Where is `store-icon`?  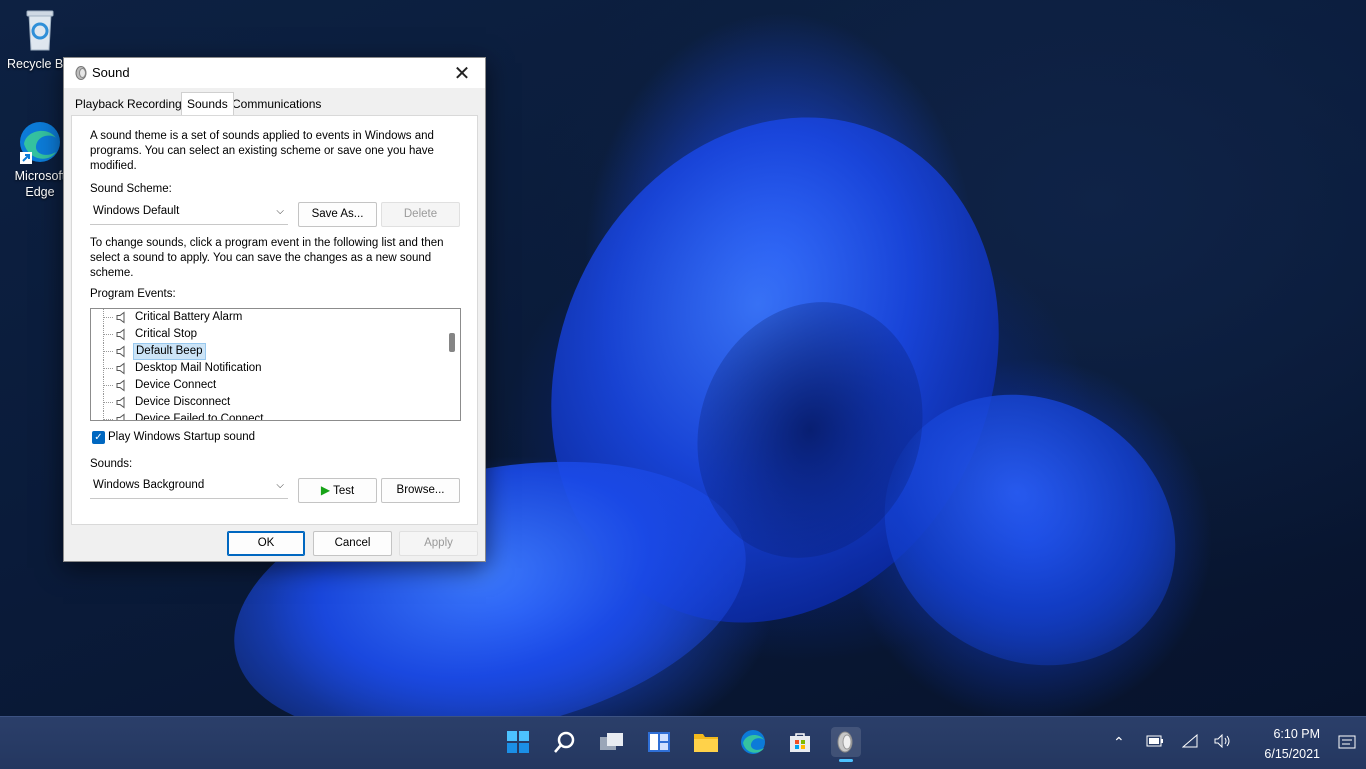
store-icon is located at coordinates (800, 742).